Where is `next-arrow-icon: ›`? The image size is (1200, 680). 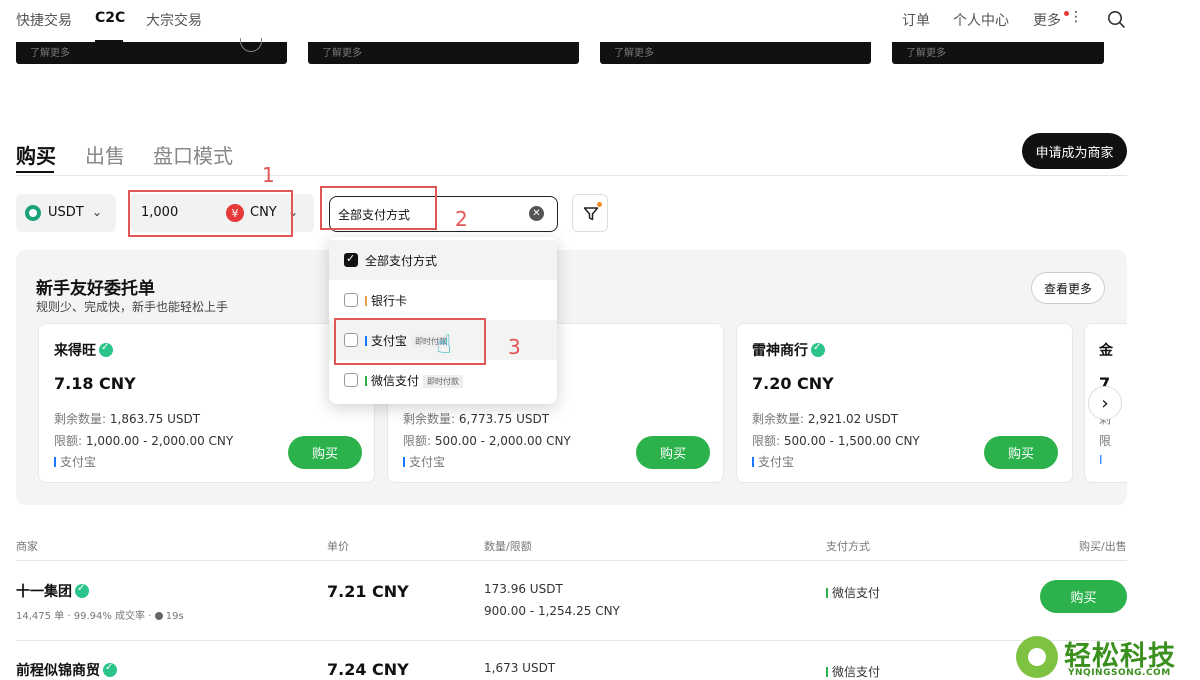
next-arrow-icon: › is located at coordinates (1105, 403).